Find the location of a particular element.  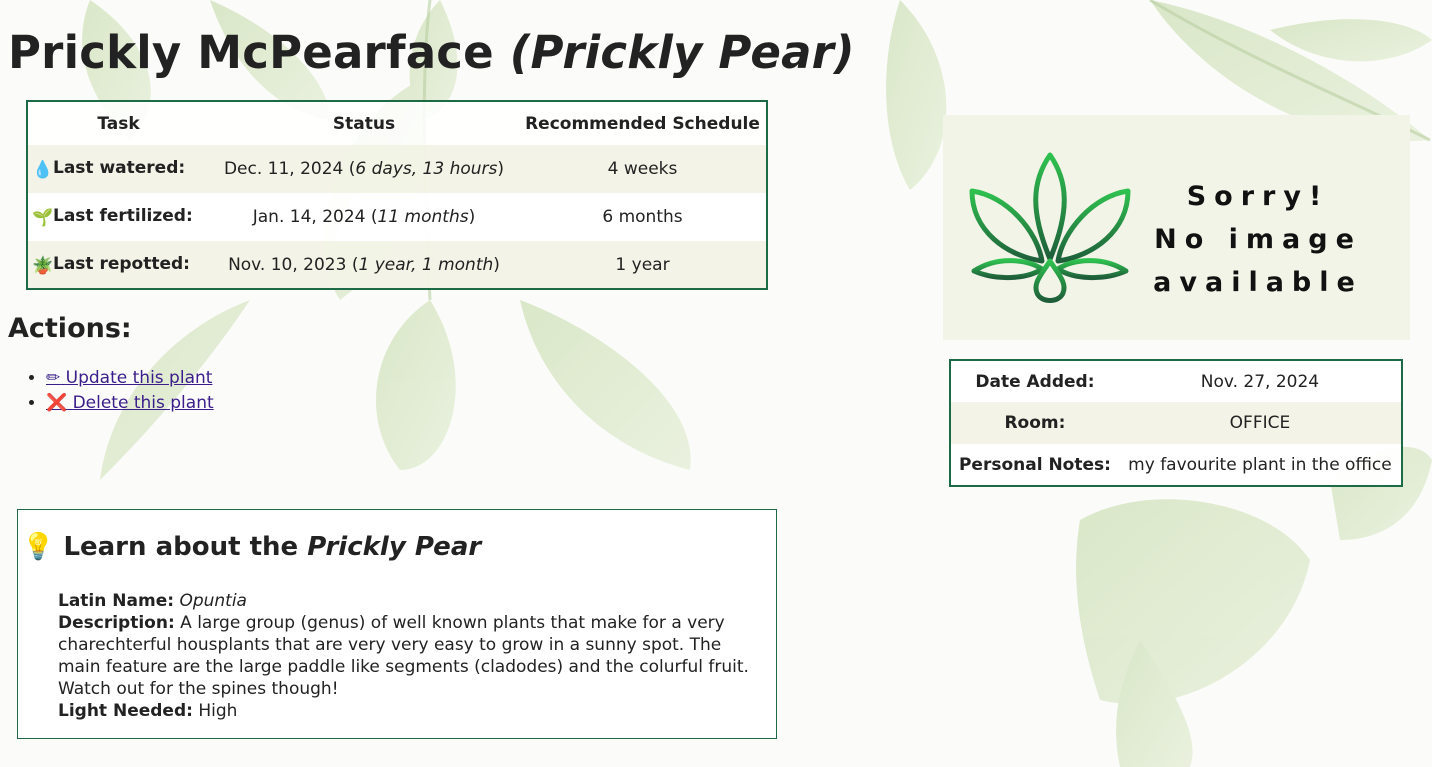

table-row: Room: OFFICE is located at coordinates (1176, 423).